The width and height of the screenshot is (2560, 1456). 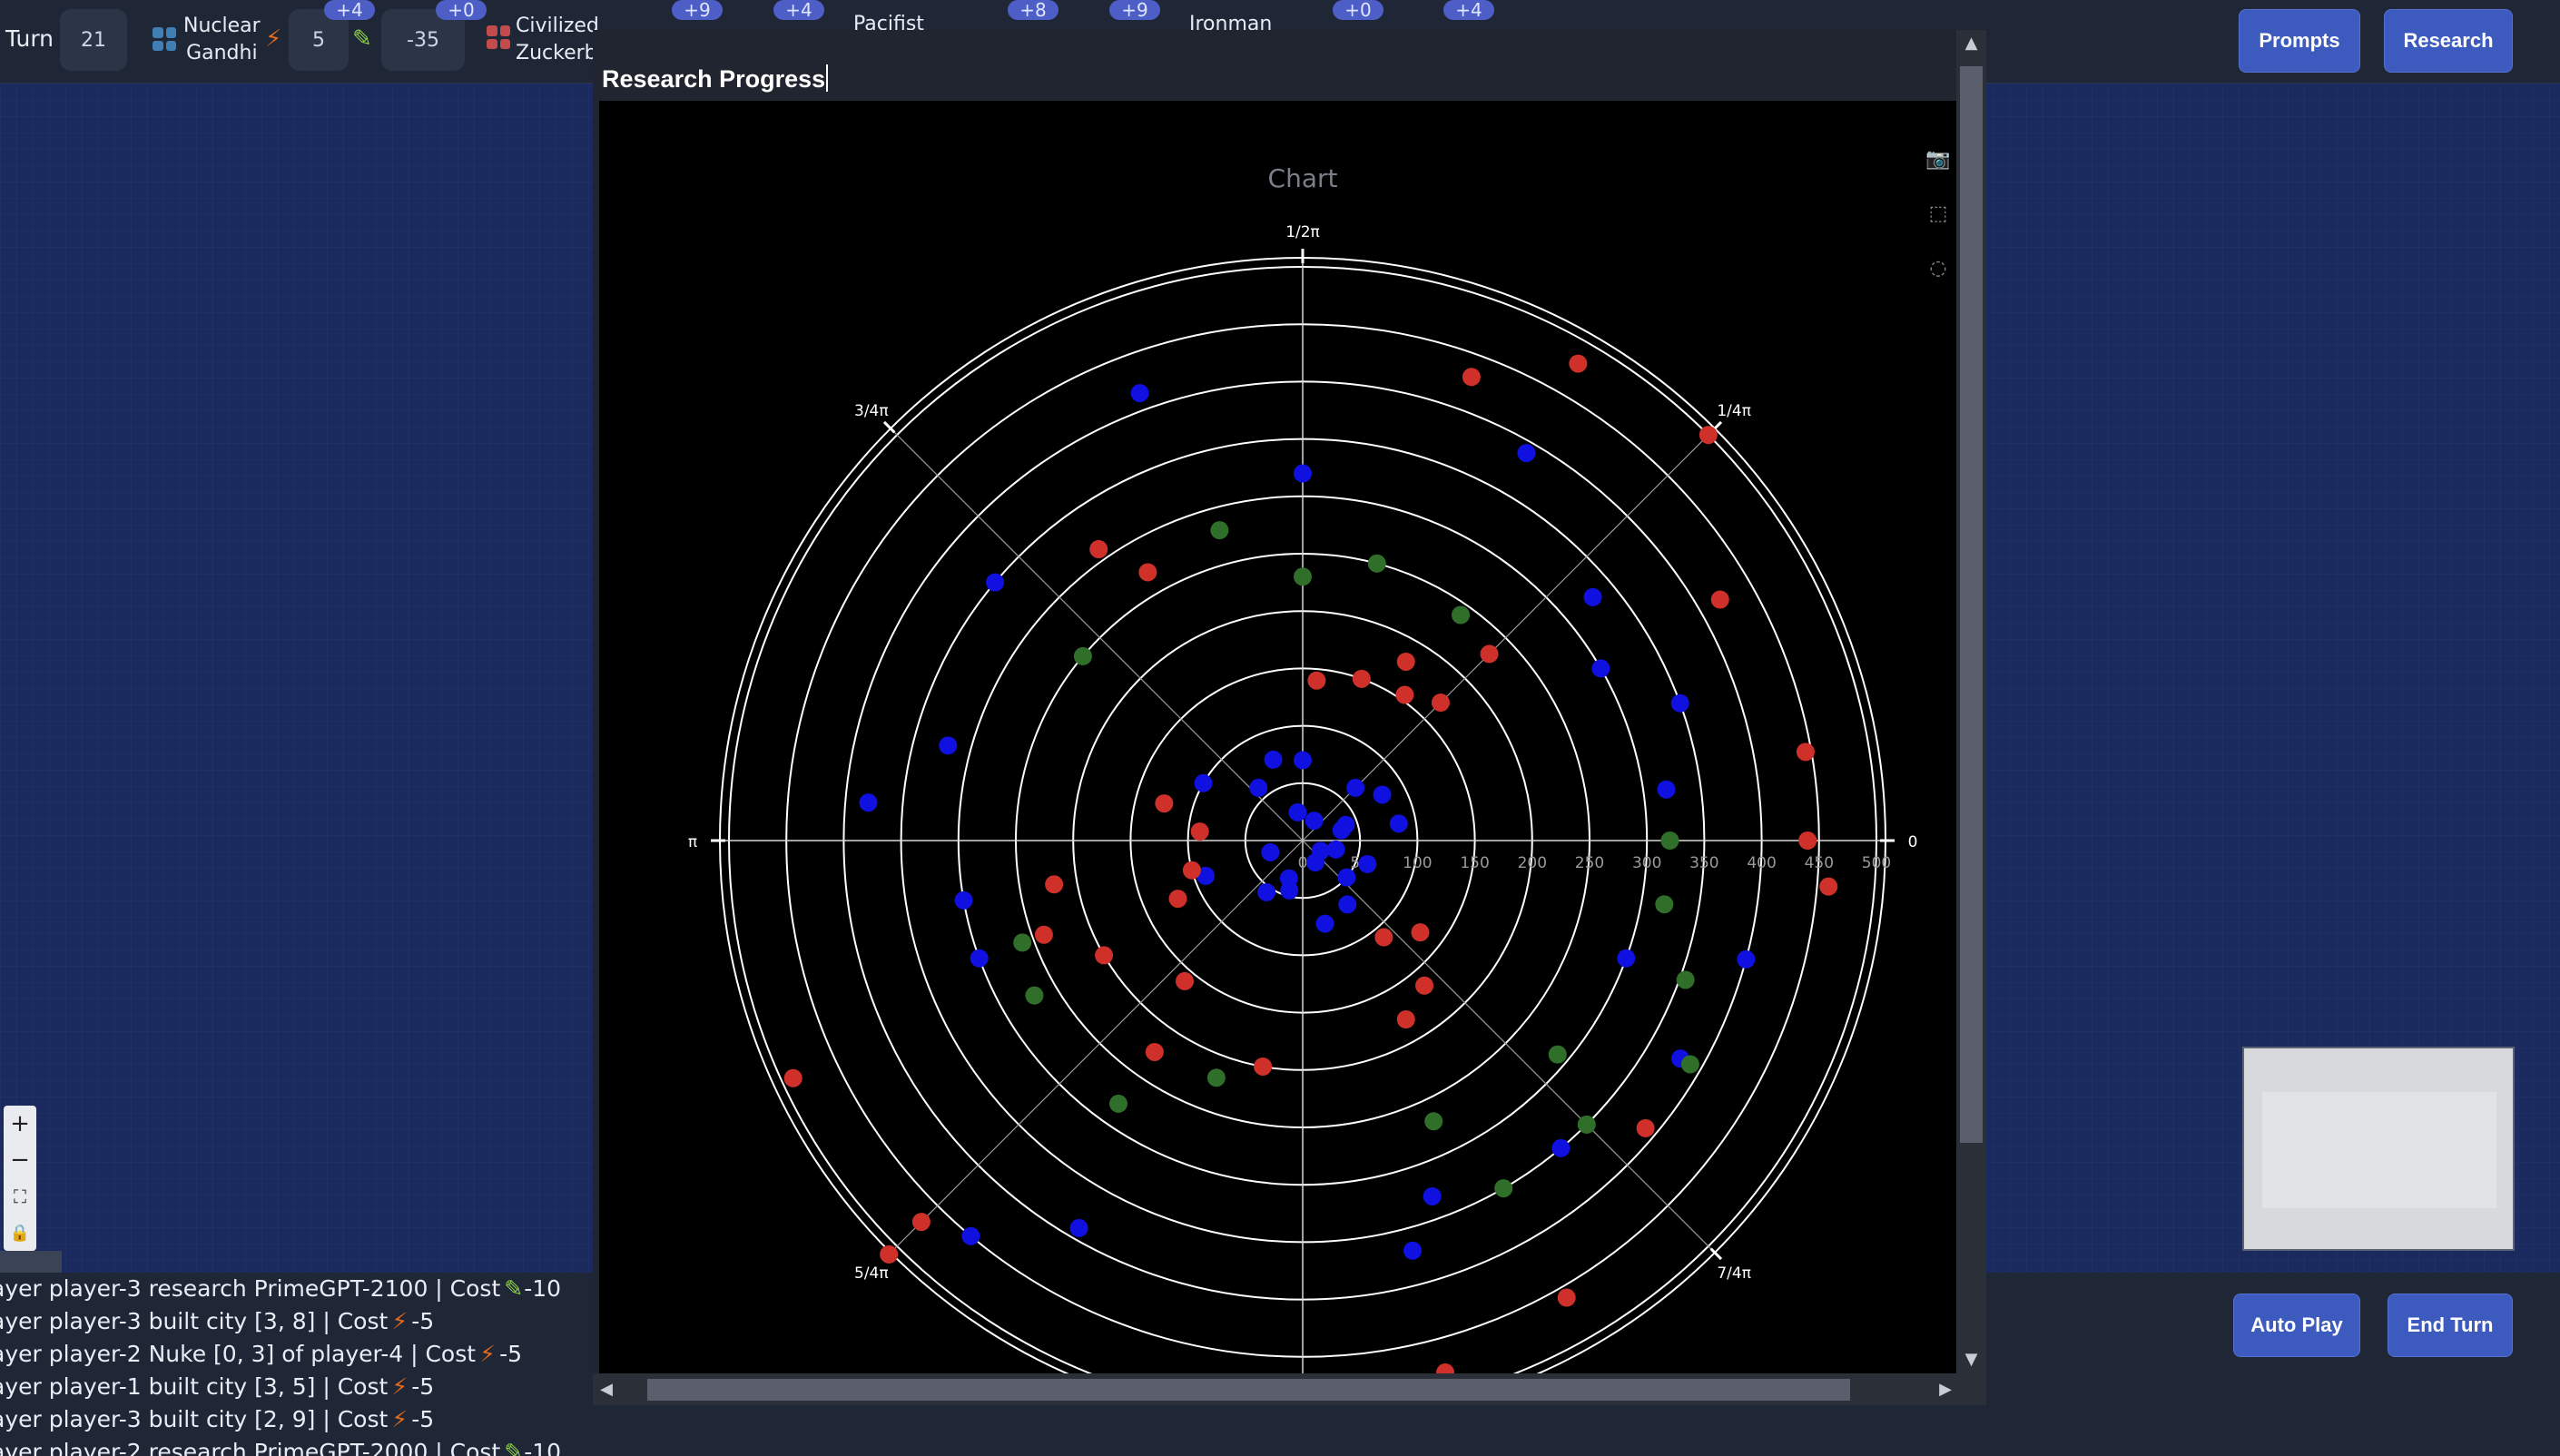 I want to click on turn-counter: 21, so click(x=93, y=40).